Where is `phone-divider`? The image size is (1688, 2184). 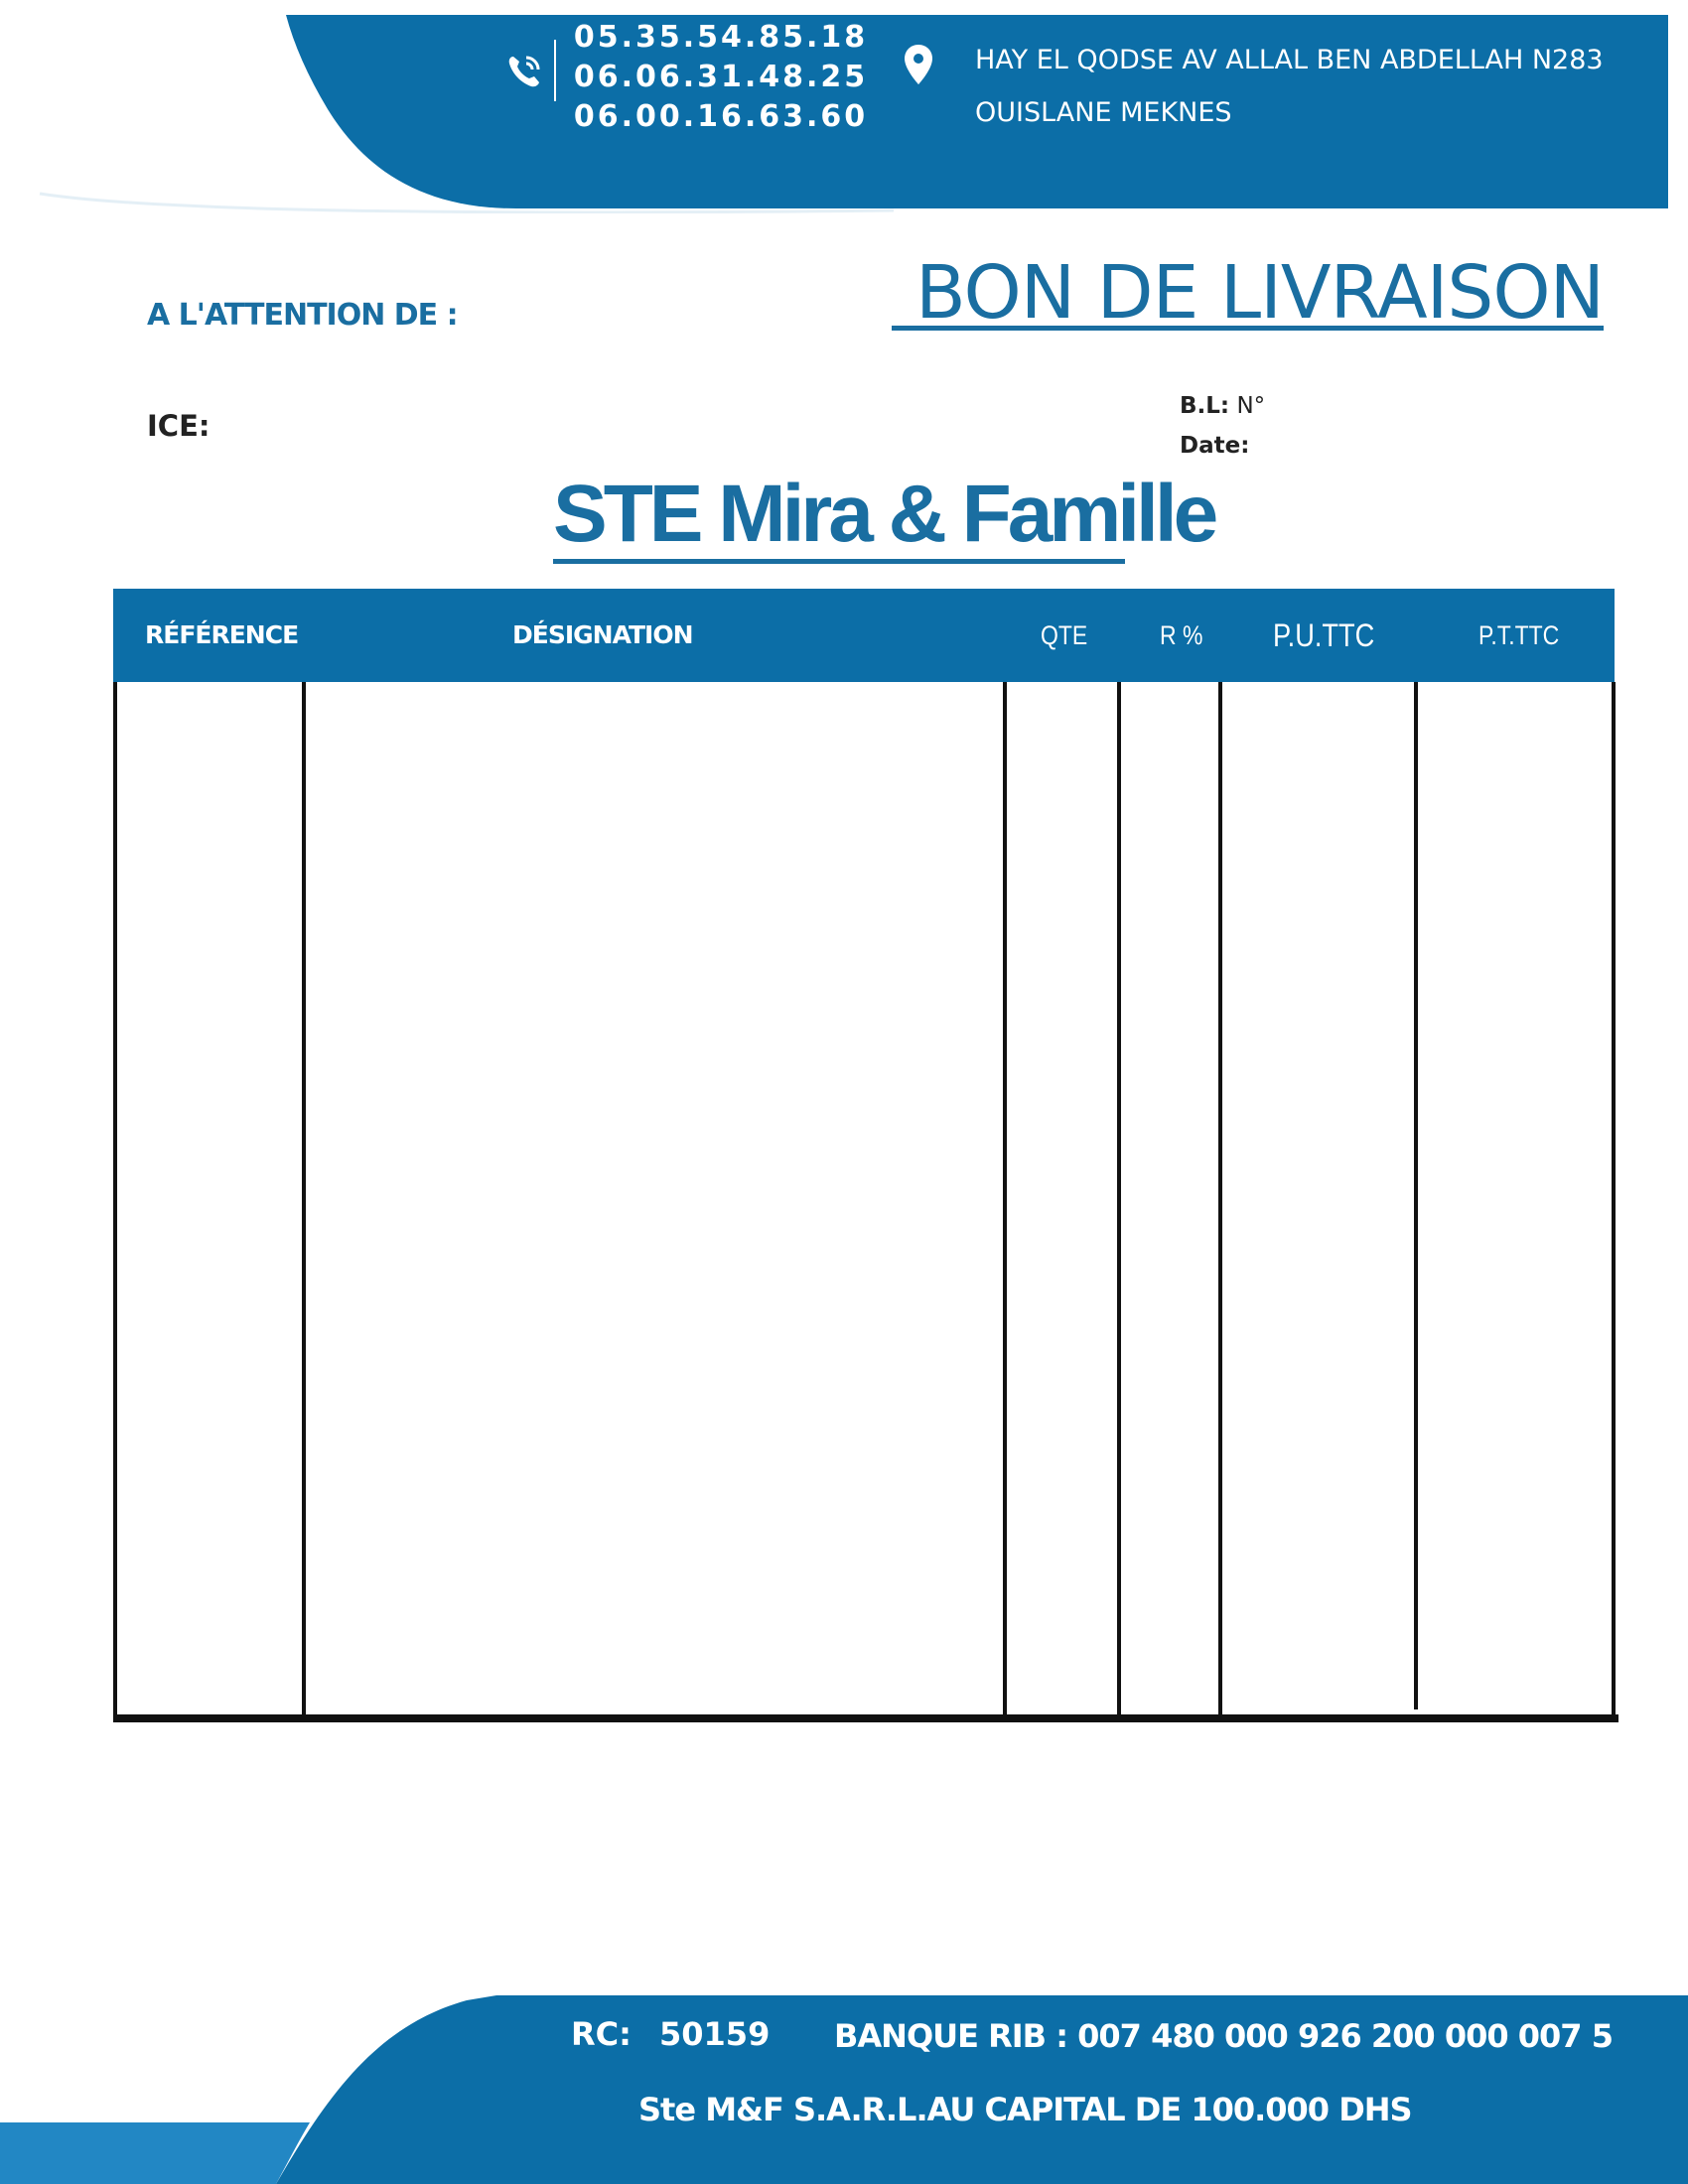
phone-divider is located at coordinates (555, 70).